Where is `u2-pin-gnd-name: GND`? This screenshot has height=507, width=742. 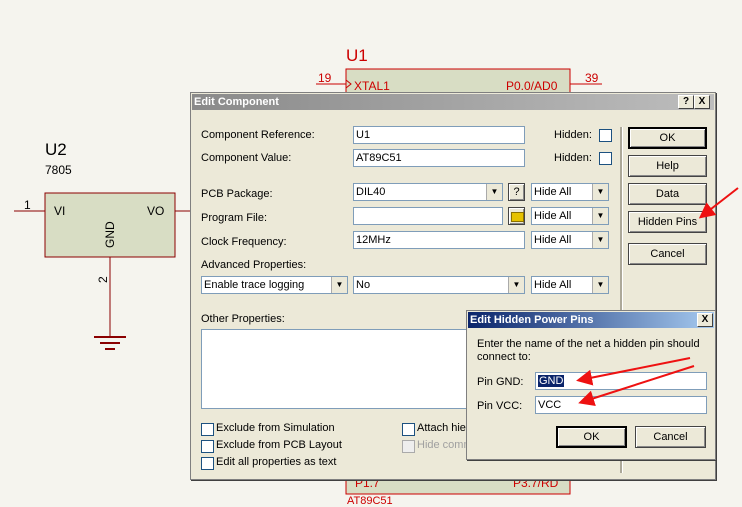
u2-pin-gnd-name: GND is located at coordinates (110, 234).